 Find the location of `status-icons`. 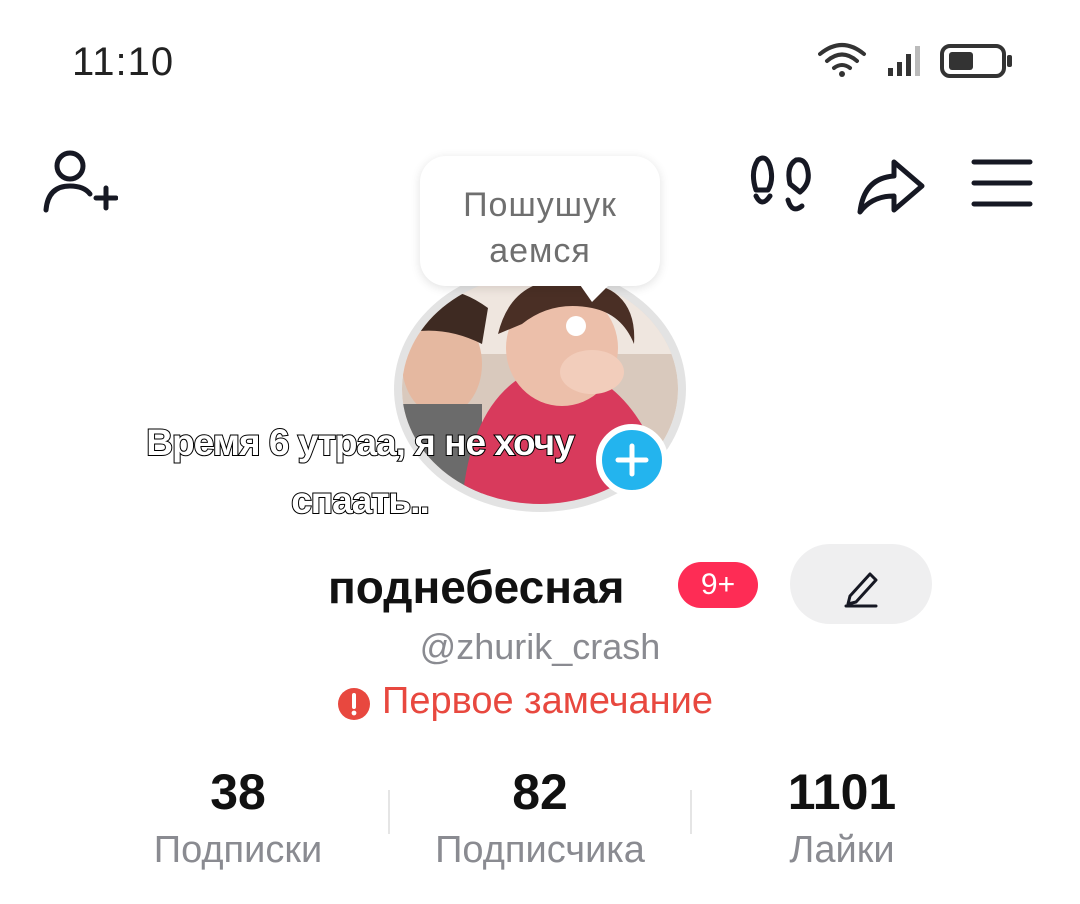

status-icons is located at coordinates (915, 60).